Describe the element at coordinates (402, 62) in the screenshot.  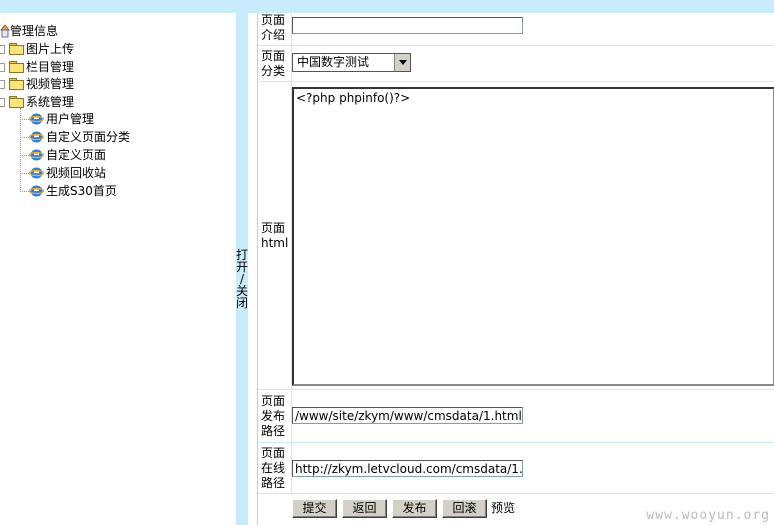
I see `dropdown-arrow-icon` at that location.